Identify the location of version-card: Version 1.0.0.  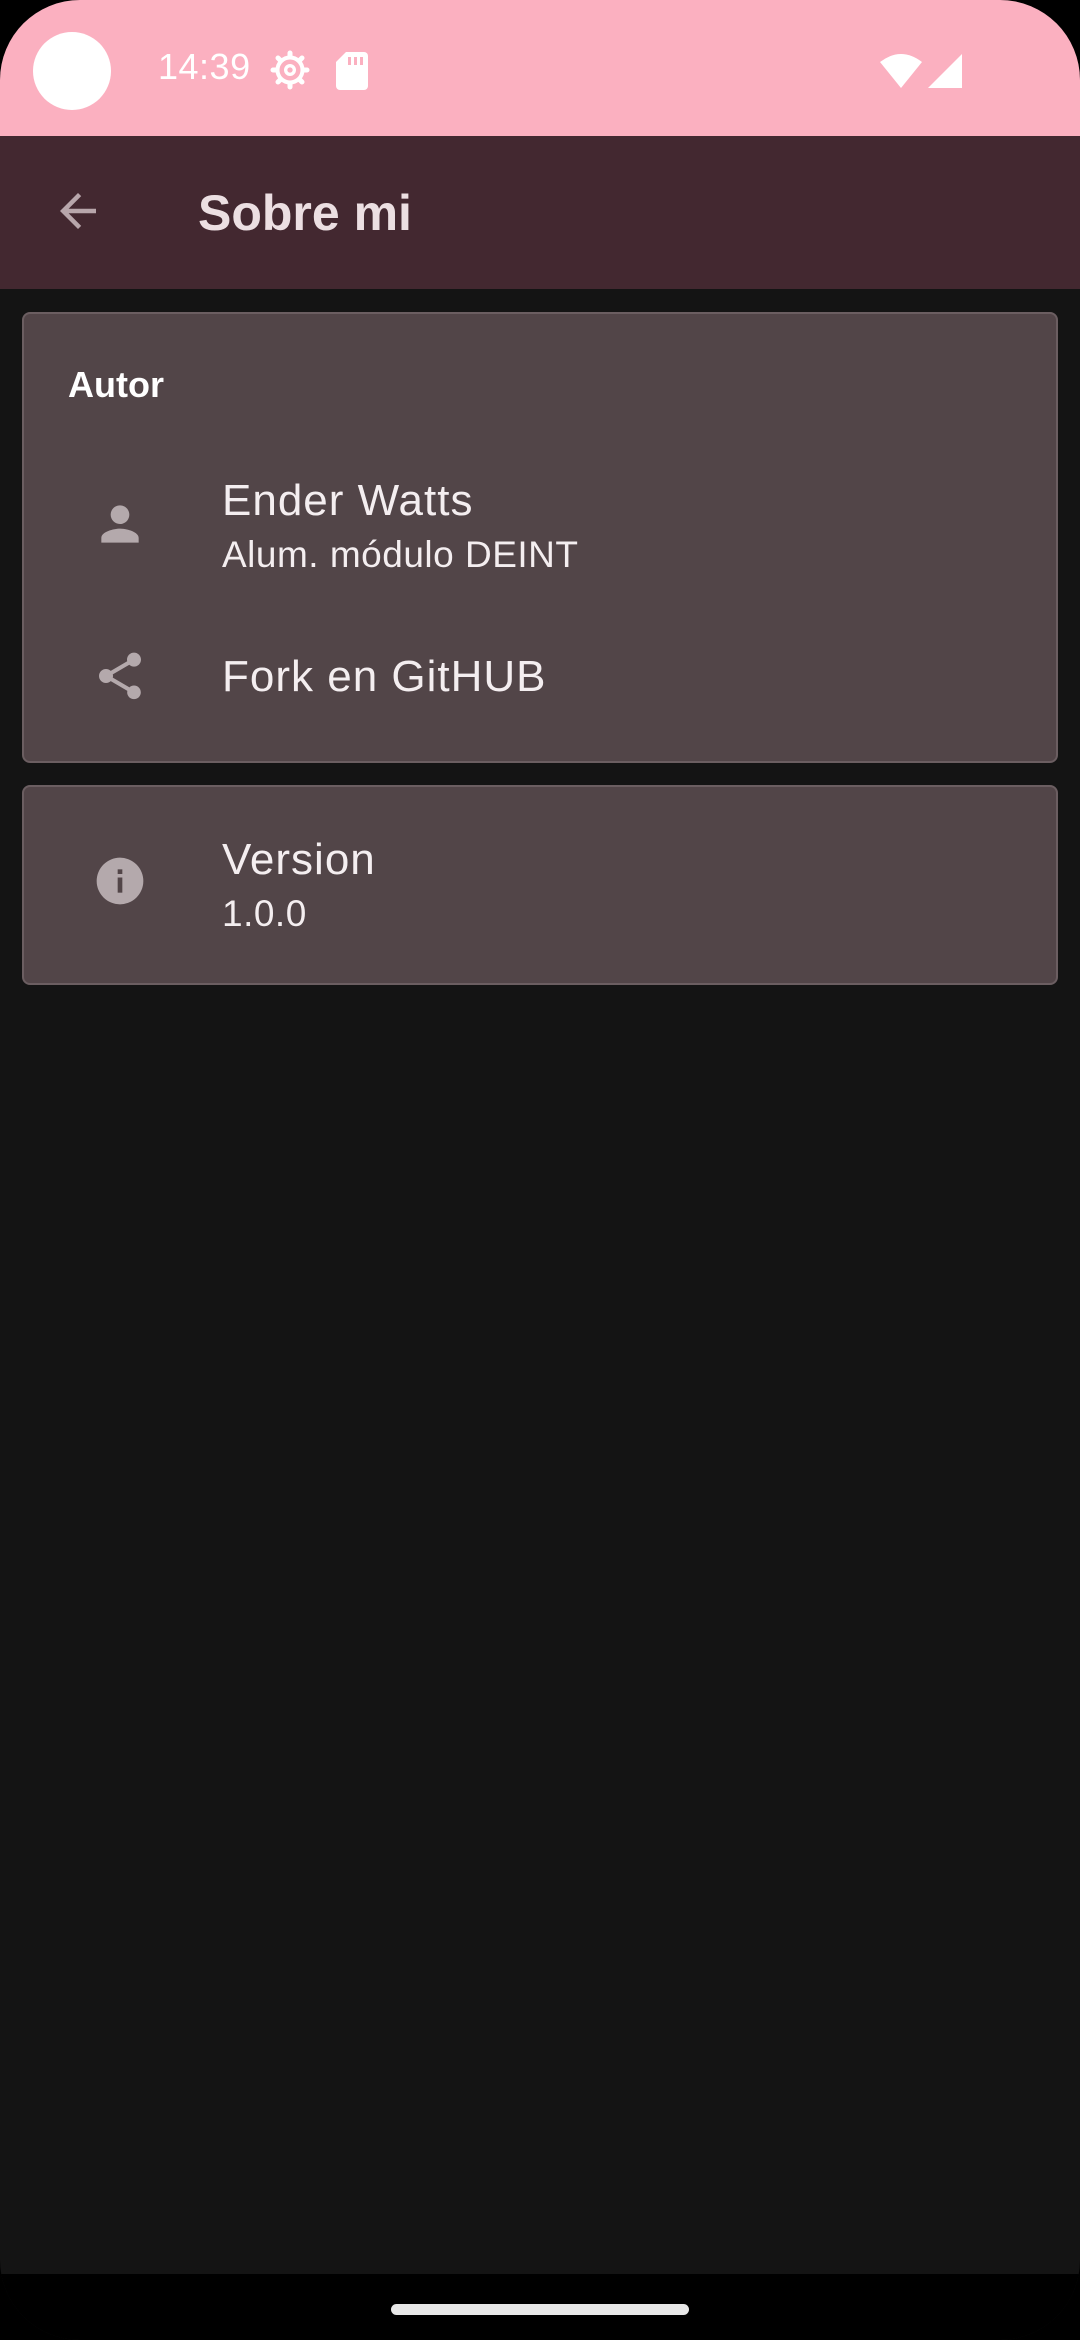
(540, 885).